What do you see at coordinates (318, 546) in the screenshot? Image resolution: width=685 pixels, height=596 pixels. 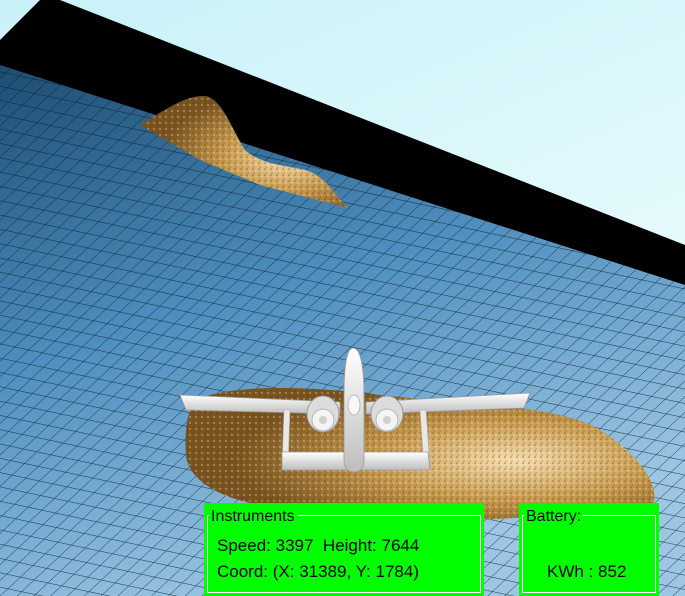 I see `speed-height-readout: Speed: 3397 Height: 7644` at bounding box center [318, 546].